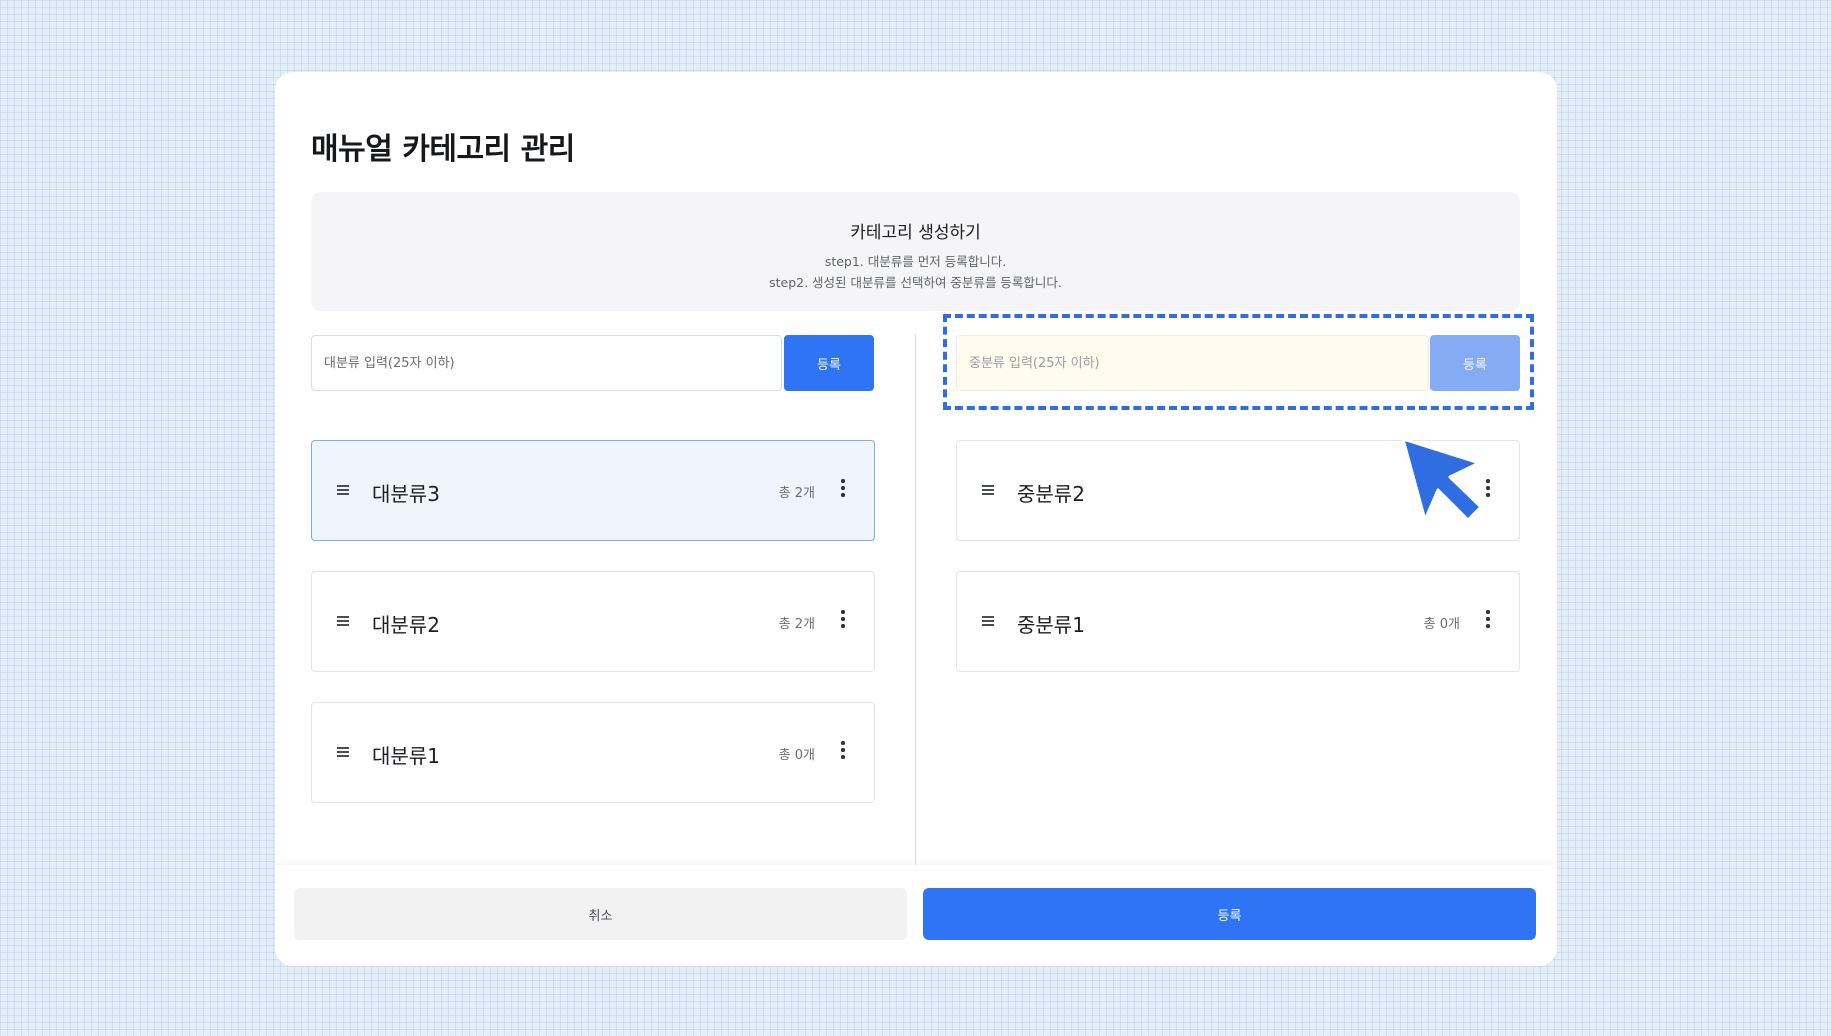 The height and width of the screenshot is (1036, 1831). What do you see at coordinates (1051, 494) in the screenshot?
I see `sub-category-name: 중분류2` at bounding box center [1051, 494].